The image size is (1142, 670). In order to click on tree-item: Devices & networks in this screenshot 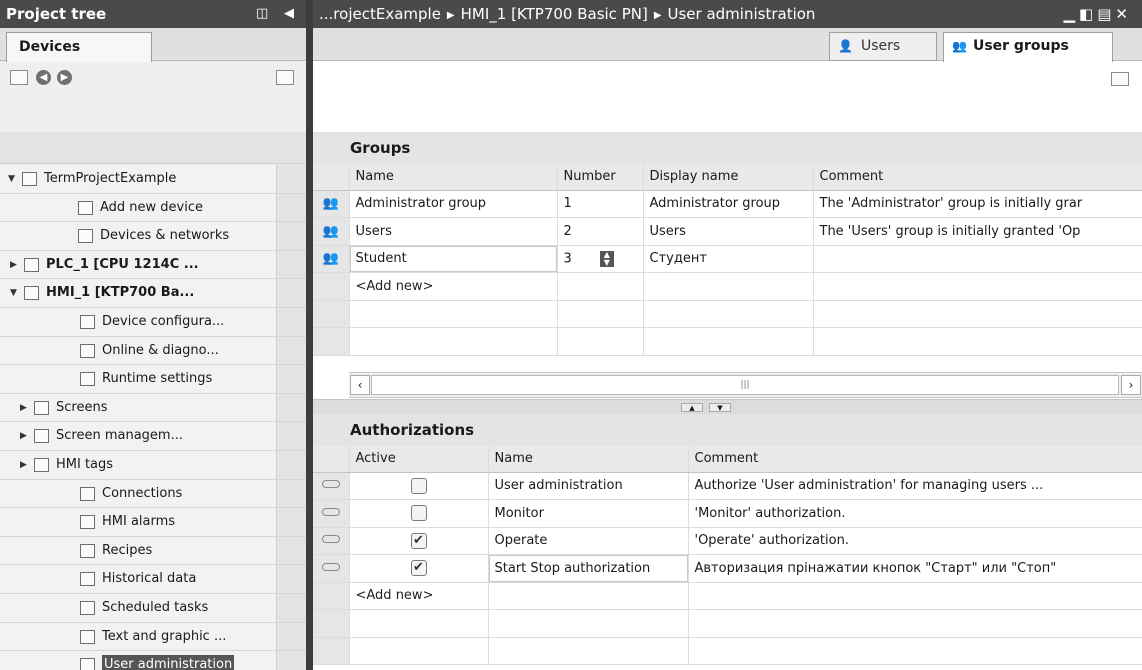, I will do `click(153, 236)`.